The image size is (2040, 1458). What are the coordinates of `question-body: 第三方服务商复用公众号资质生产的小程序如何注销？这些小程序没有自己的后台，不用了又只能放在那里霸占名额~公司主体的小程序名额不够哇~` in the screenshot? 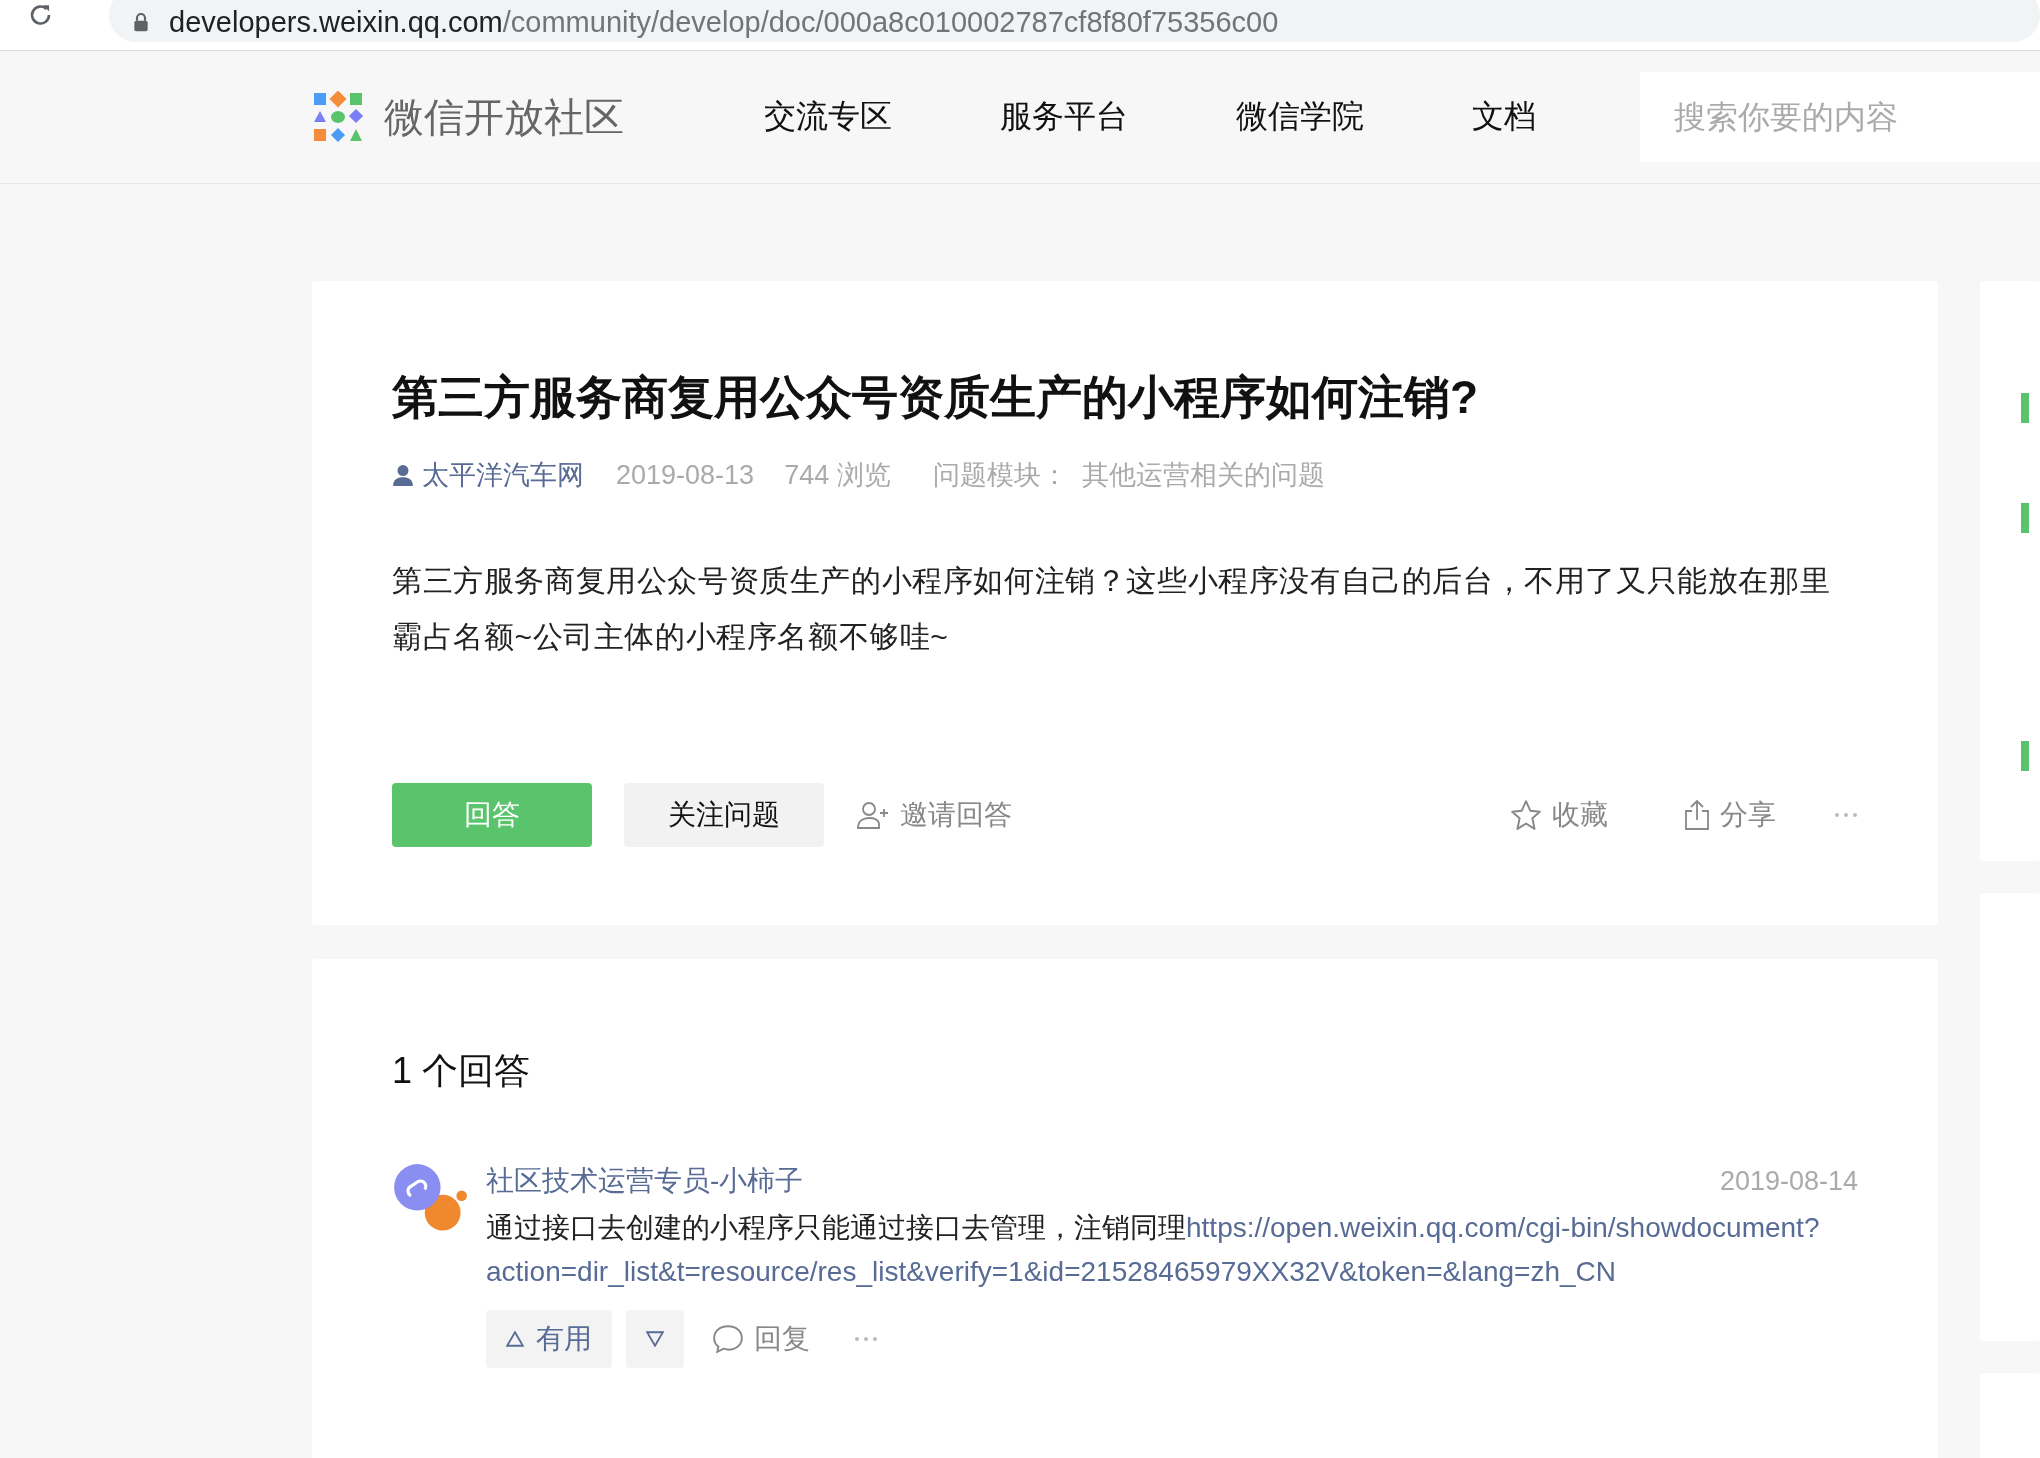 It's located at (1112, 609).